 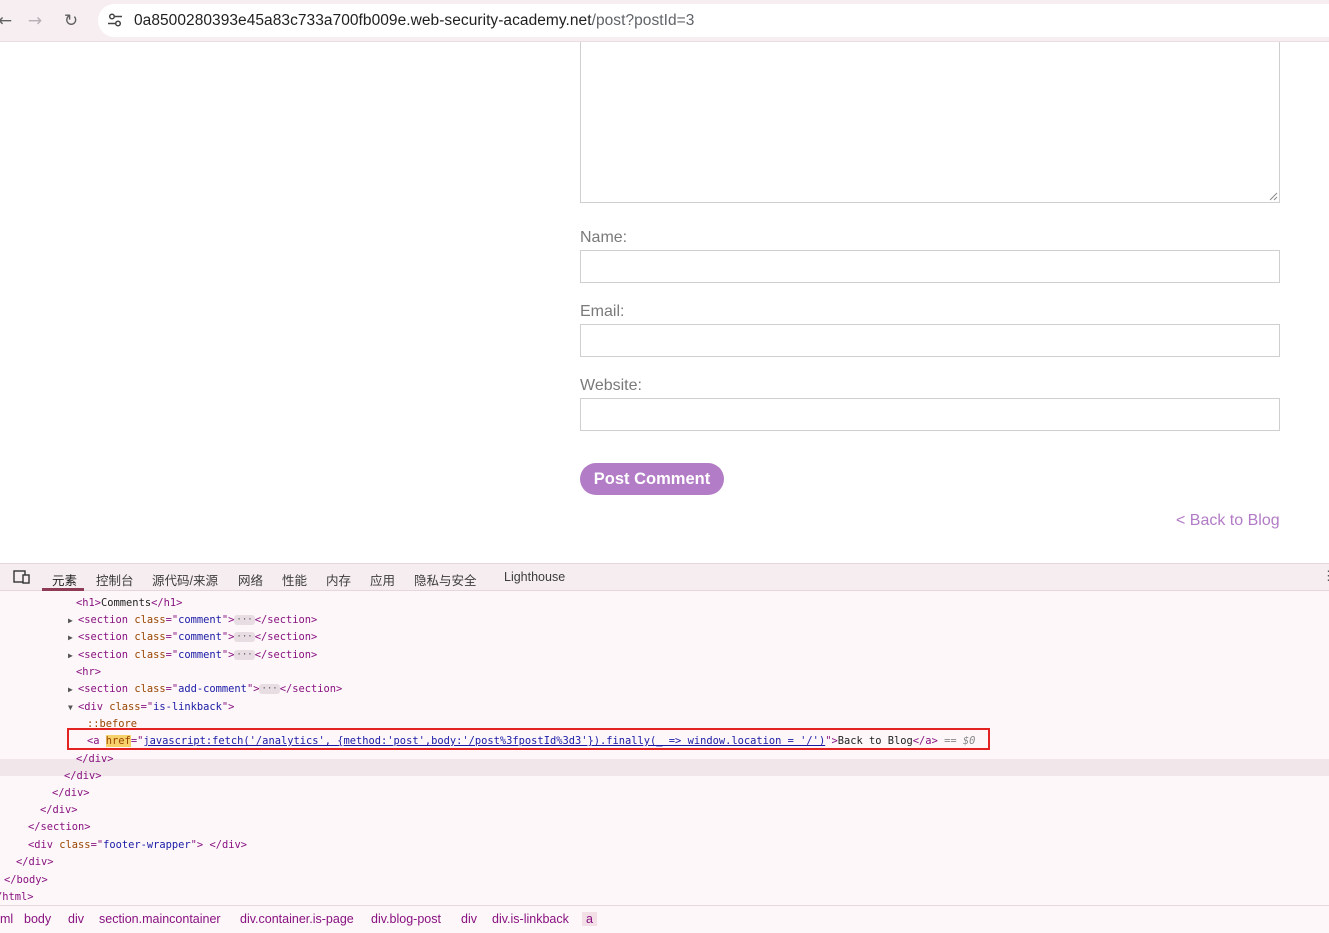 I want to click on resize-grip-icon, so click(x=1273, y=196).